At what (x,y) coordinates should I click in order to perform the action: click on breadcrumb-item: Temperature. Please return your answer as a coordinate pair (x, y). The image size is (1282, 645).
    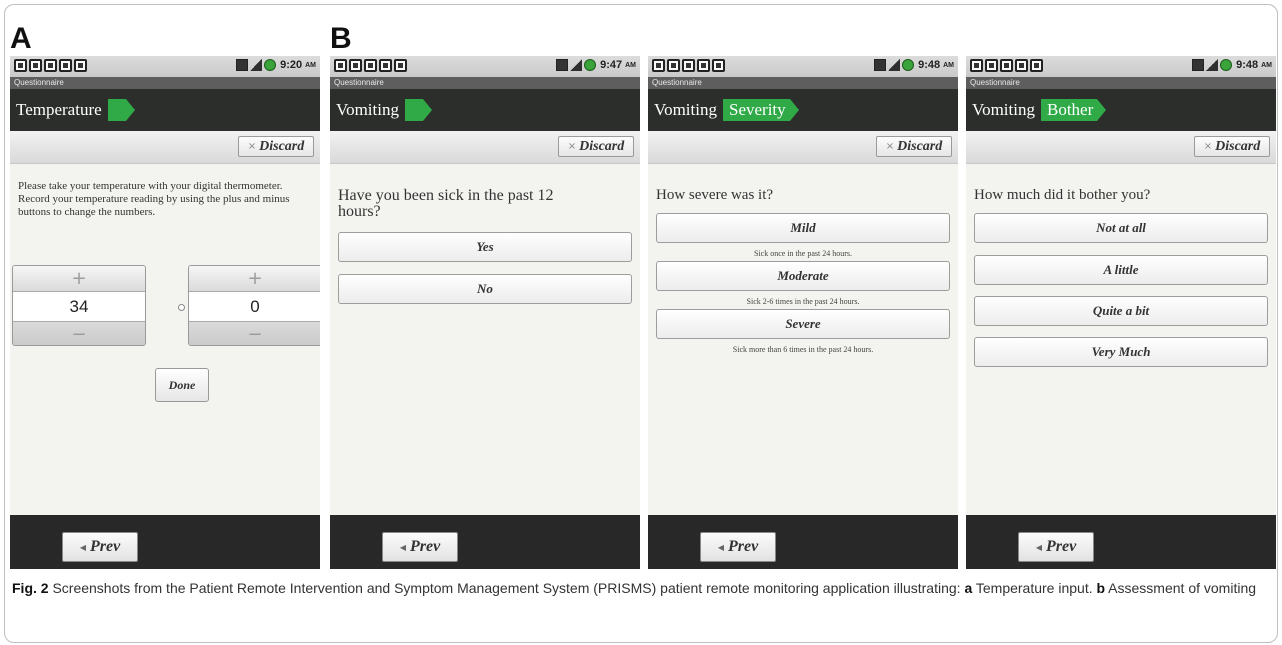
    Looking at the image, I should click on (59, 109).